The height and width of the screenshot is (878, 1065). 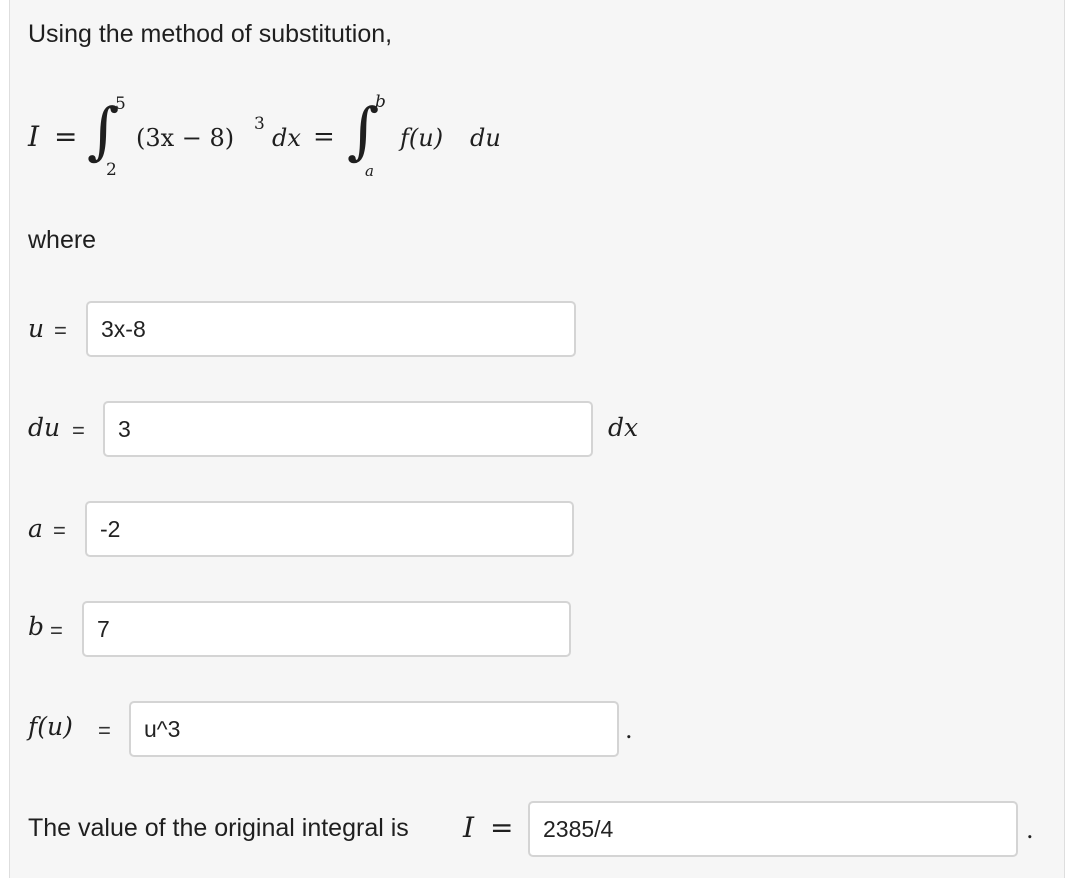 I want to click on integrand-power: 3, so click(x=259, y=124).